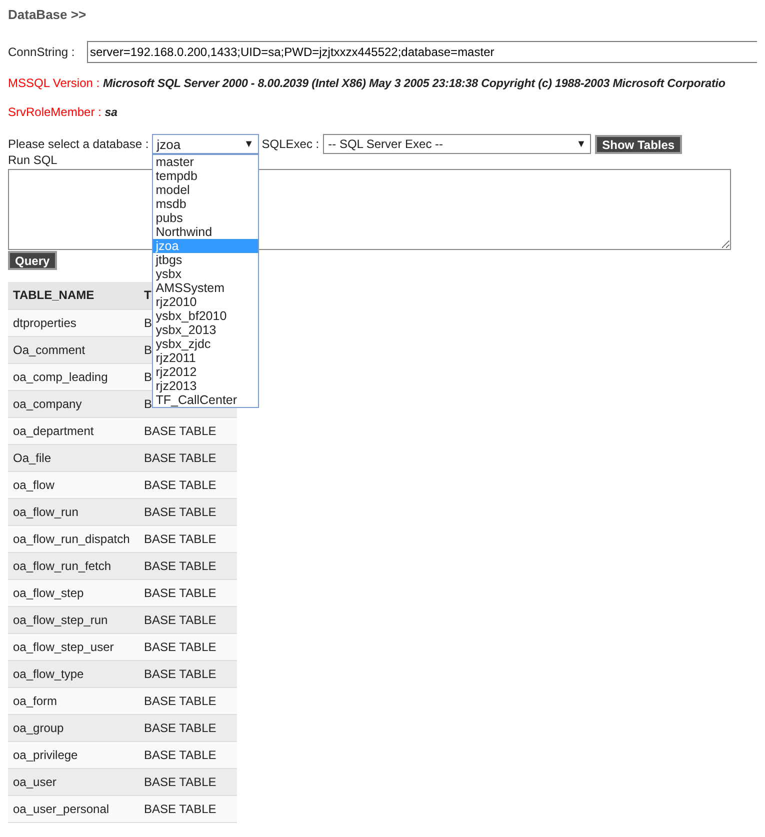  Describe the element at coordinates (205, 176) in the screenshot. I see `database-option: tempdb` at that location.